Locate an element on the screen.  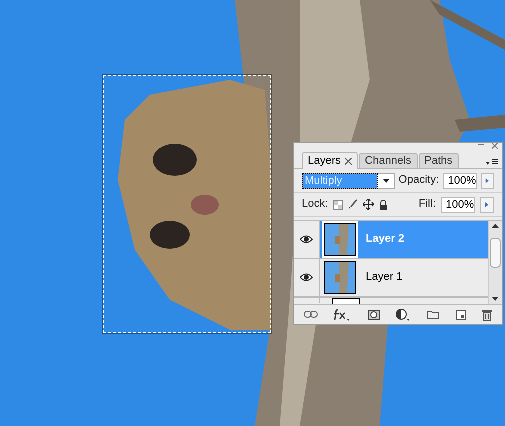
move-icon is located at coordinates (368, 204).